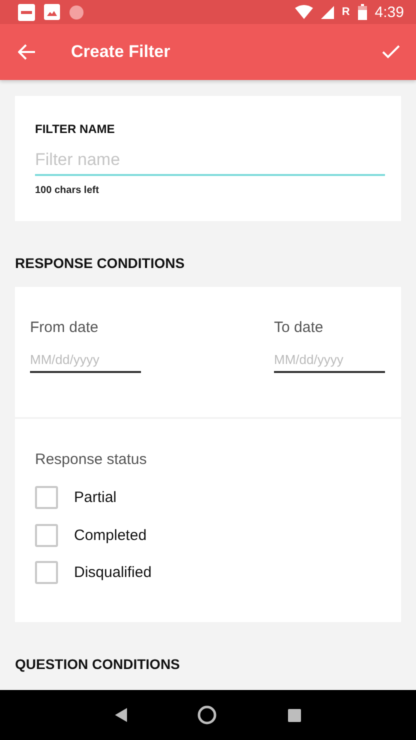 This screenshot has height=740, width=416. Describe the element at coordinates (207, 715) in the screenshot. I see `home-nav-icon` at that location.